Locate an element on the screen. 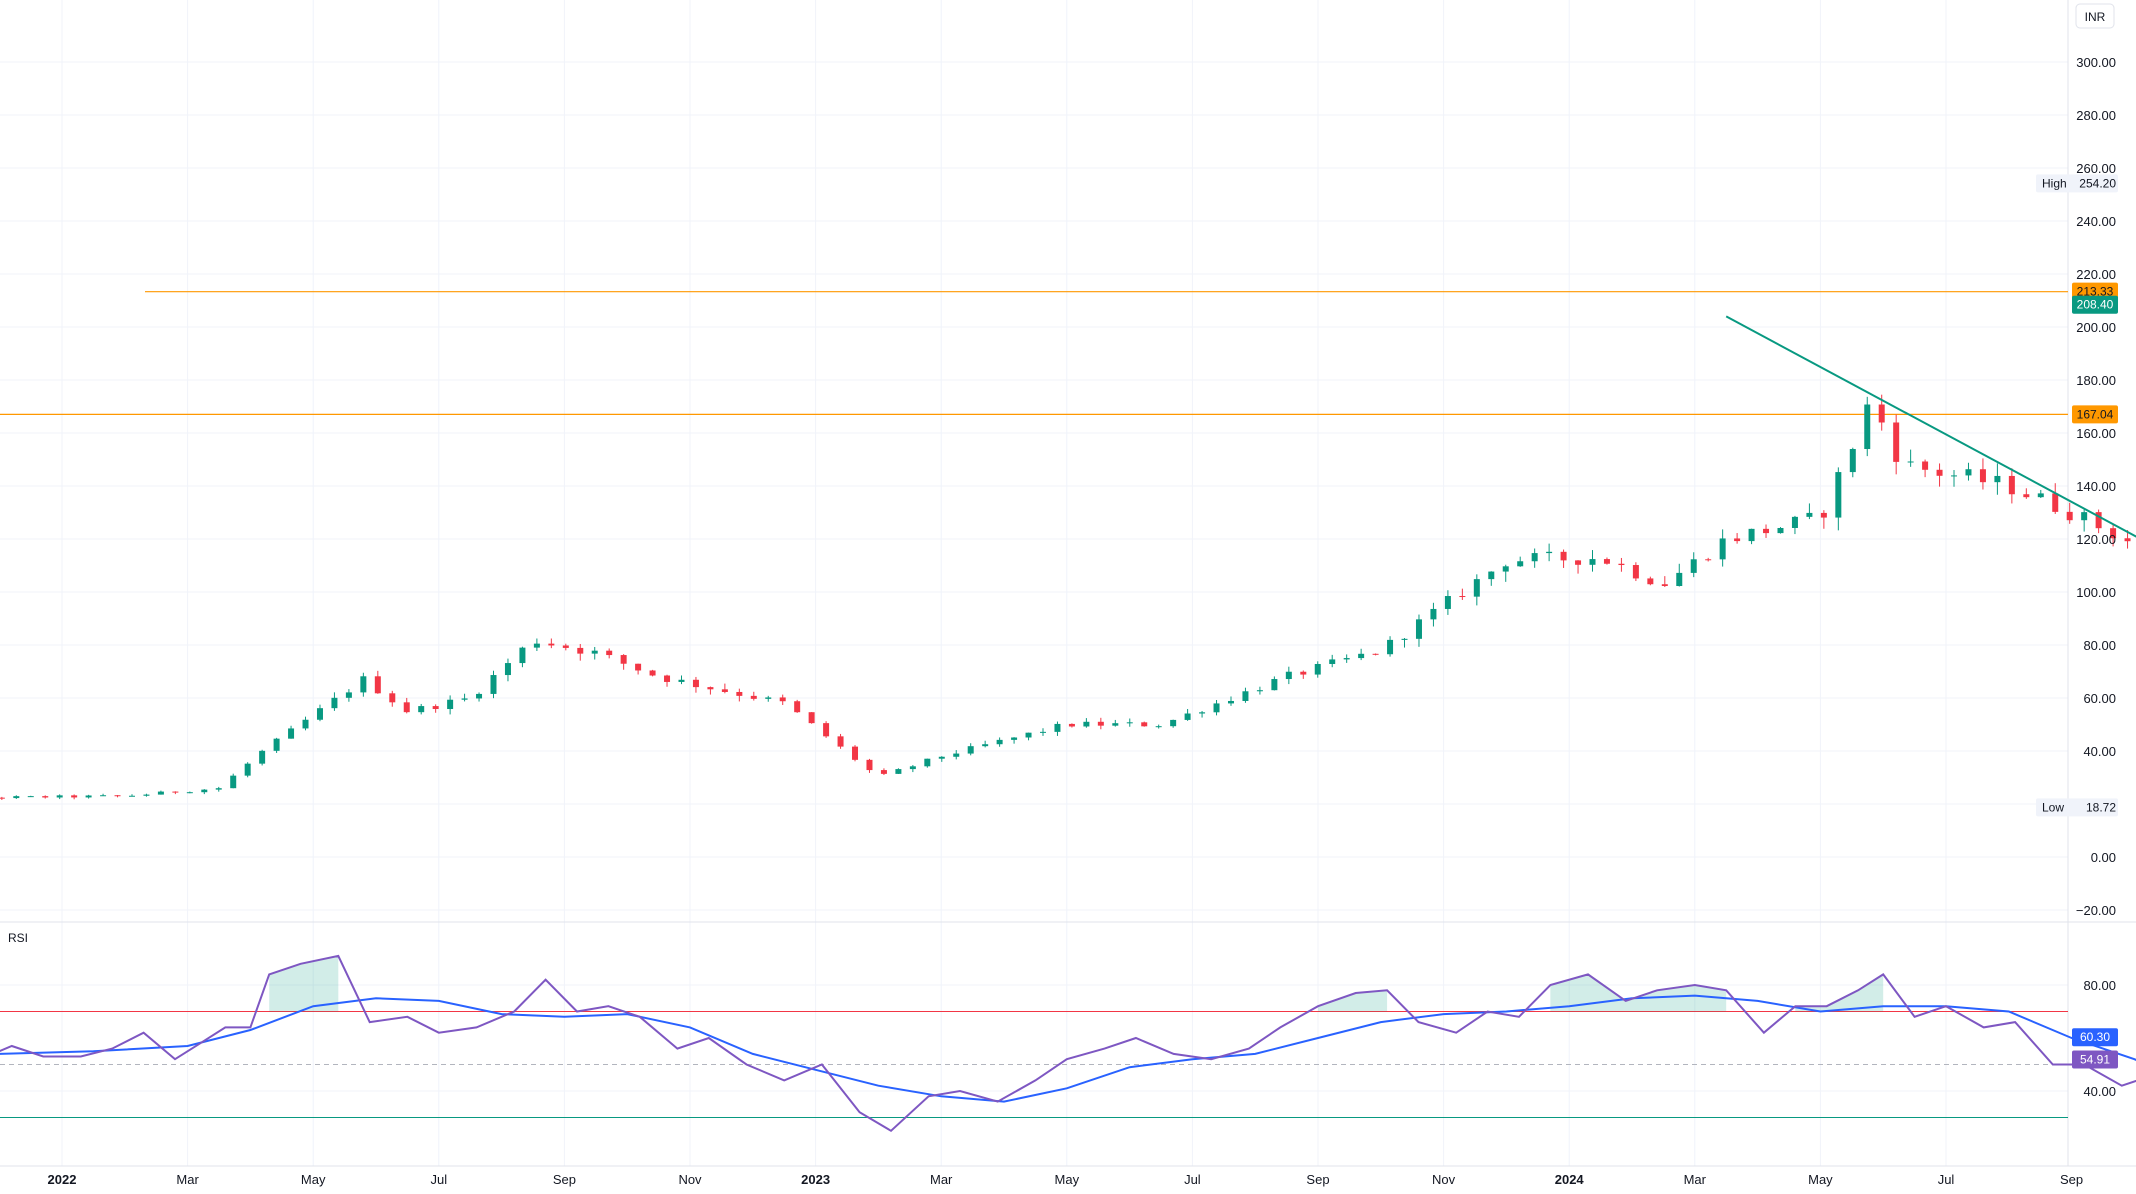 The image size is (2136, 1194). price-tick-label: 220.00 is located at coordinates (2096, 274).